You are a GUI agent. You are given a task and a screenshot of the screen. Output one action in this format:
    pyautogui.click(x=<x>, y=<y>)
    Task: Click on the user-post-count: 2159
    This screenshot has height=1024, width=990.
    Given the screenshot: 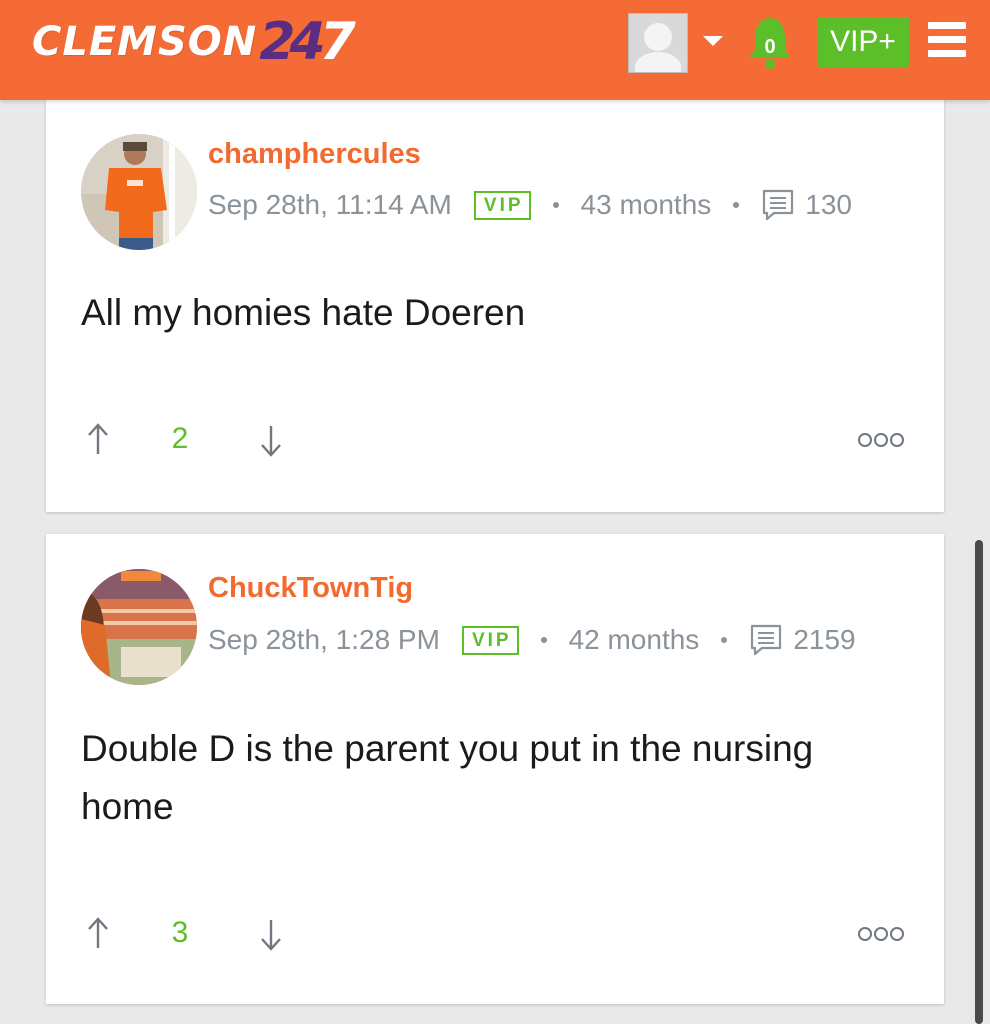 What is the action you would take?
    pyautogui.click(x=824, y=639)
    